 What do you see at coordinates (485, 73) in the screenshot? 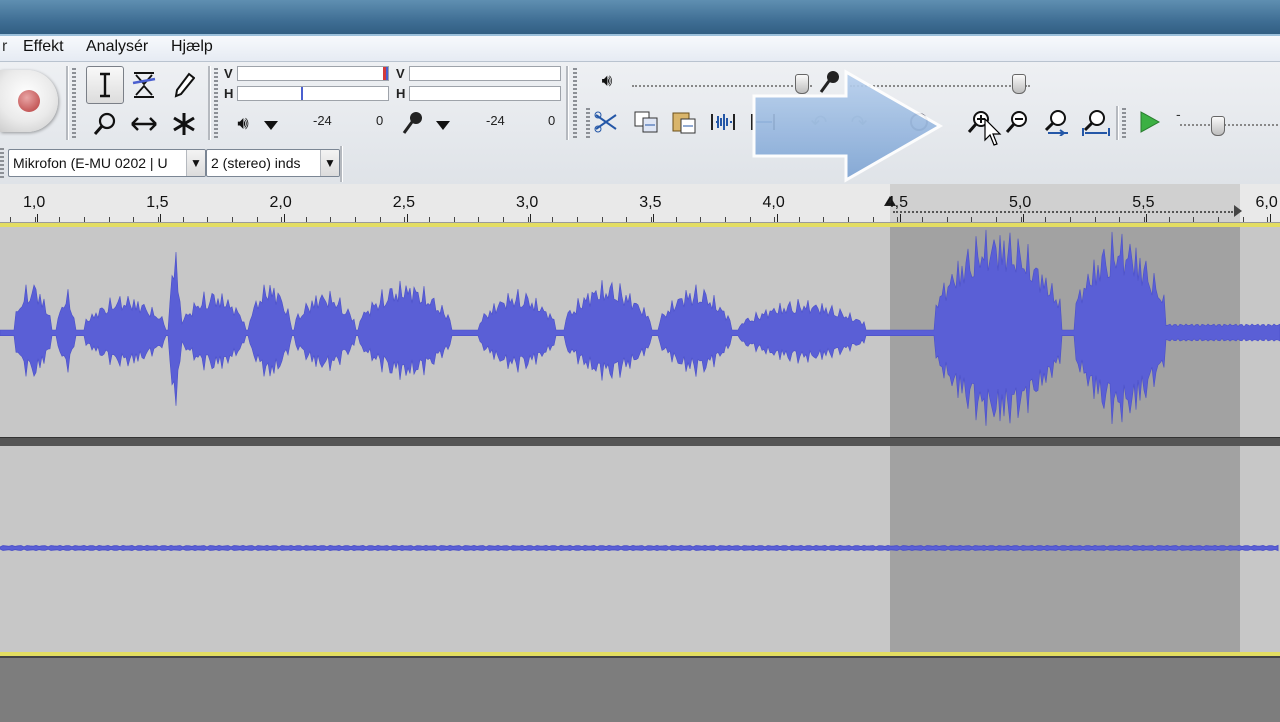
I see `record-meter-left` at bounding box center [485, 73].